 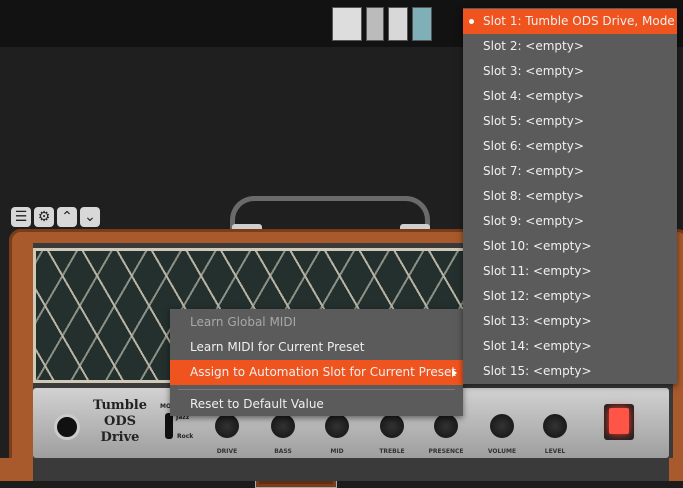 I want to click on slot-item-15: Slot 15: <empty>, so click(x=570, y=371).